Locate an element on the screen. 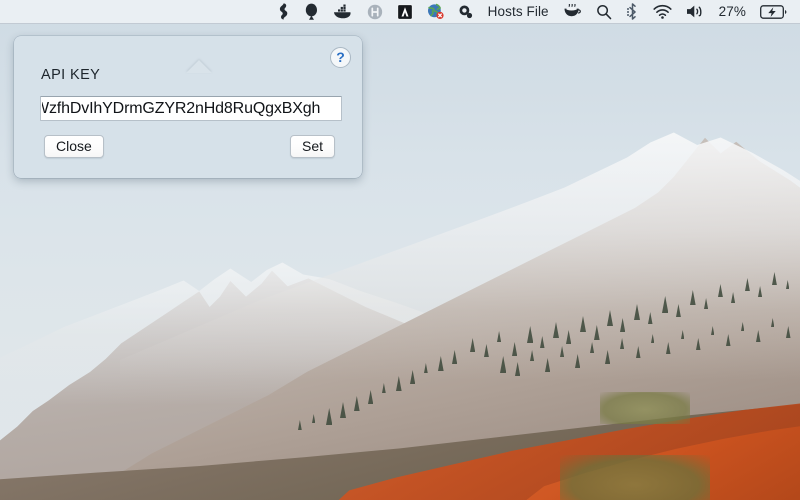 The image size is (800, 500). hosts-file-status-icon is located at coordinates (466, 12).